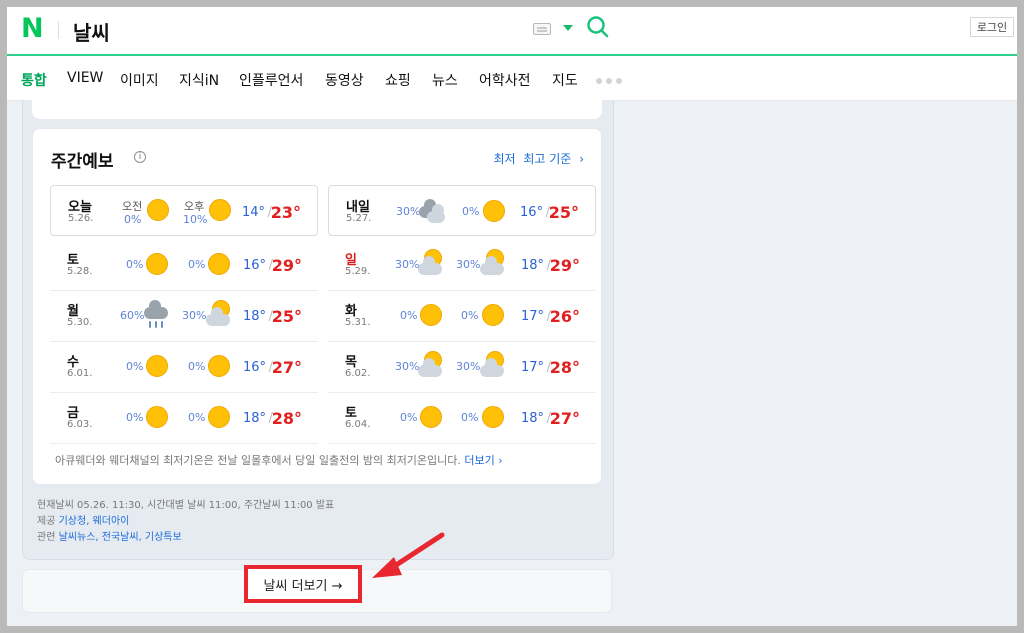 Image resolution: width=1024 pixels, height=633 pixels. What do you see at coordinates (564, 418) in the screenshot?
I see `high-temp: 27°` at bounding box center [564, 418].